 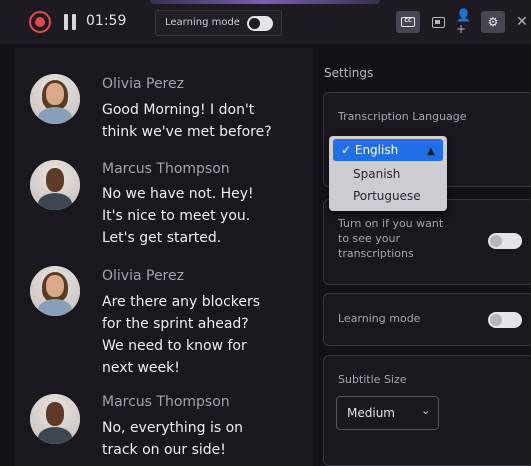 What do you see at coordinates (106, 21) in the screenshot?
I see `call-timer: 01:59` at bounding box center [106, 21].